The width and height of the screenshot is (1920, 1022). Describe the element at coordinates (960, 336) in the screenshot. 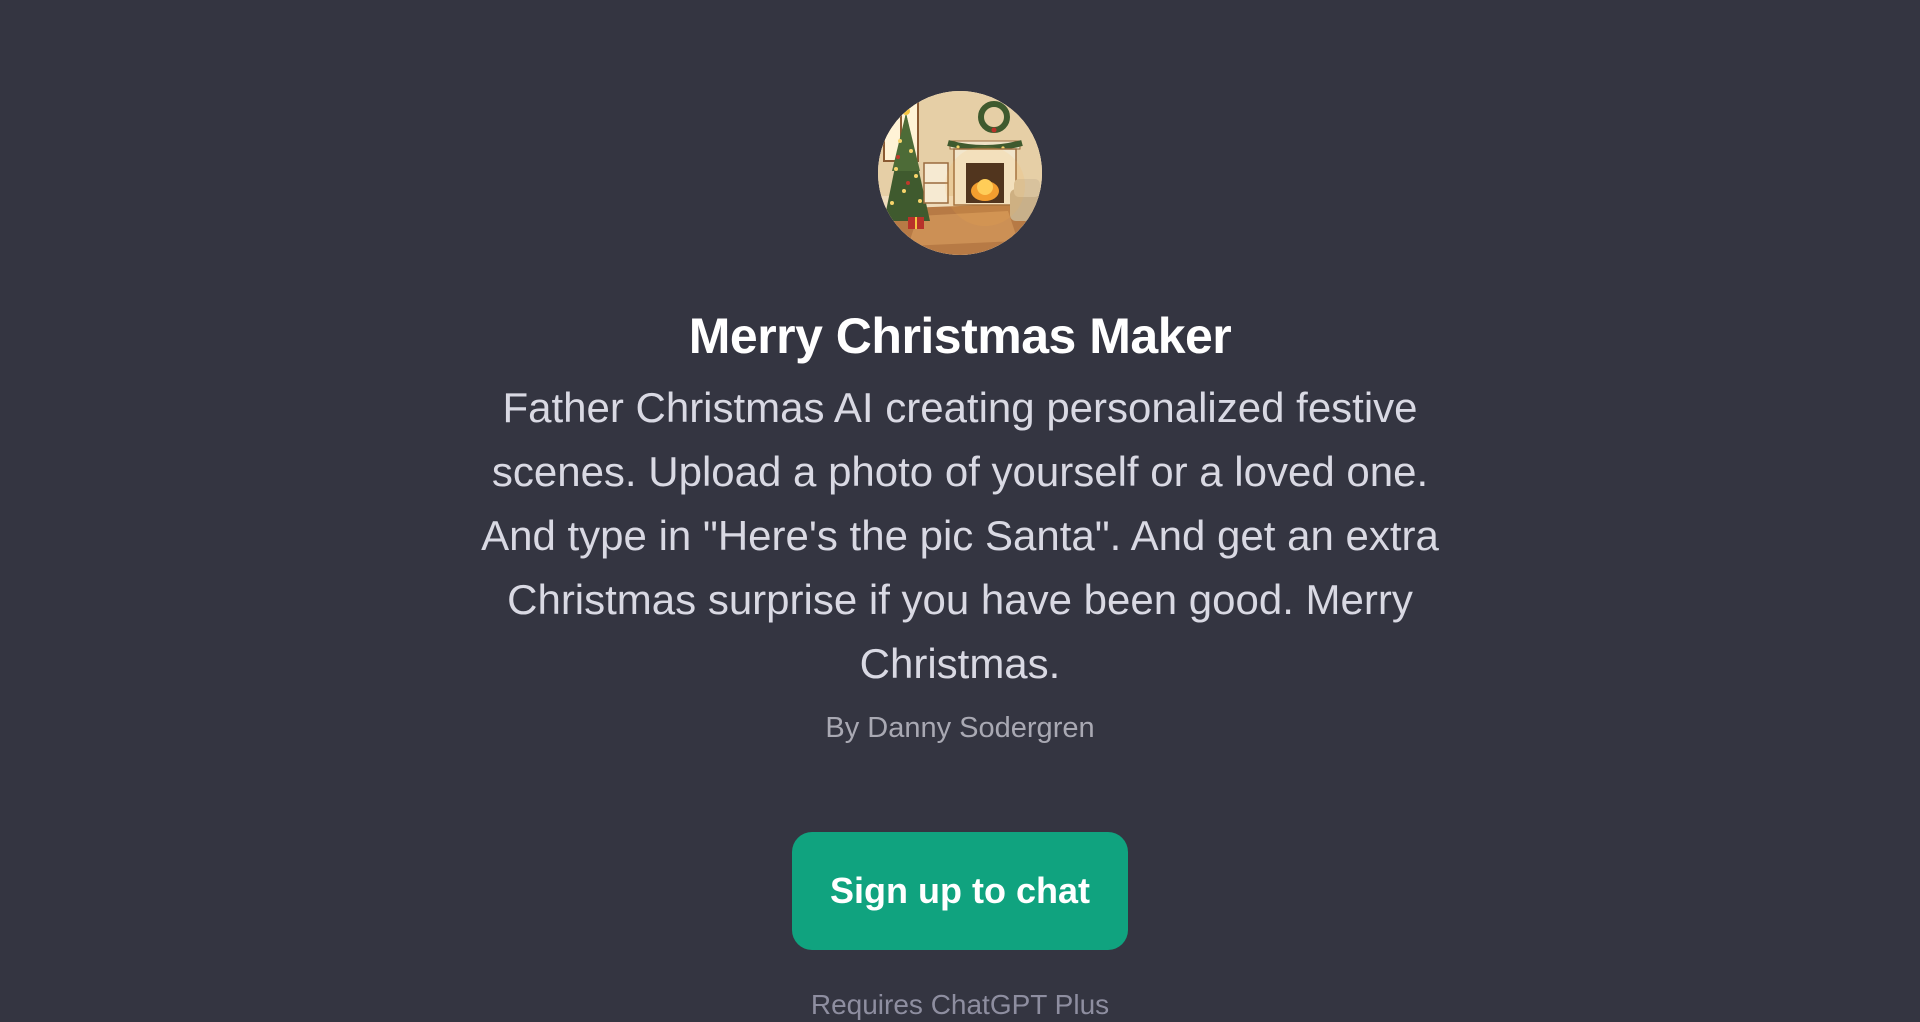

I see `gpt-title: Merry Christmas Maker` at that location.